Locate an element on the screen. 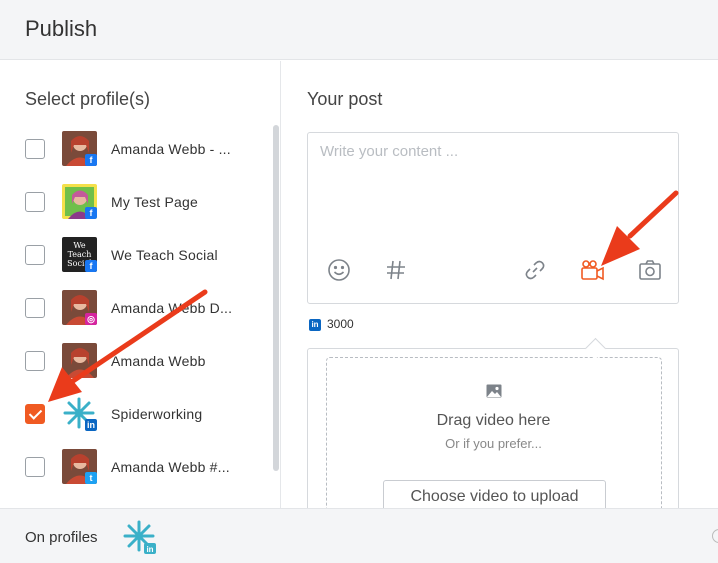 Image resolution: width=718 pixels, height=563 pixels. instagram-icon: ◎ is located at coordinates (91, 319).